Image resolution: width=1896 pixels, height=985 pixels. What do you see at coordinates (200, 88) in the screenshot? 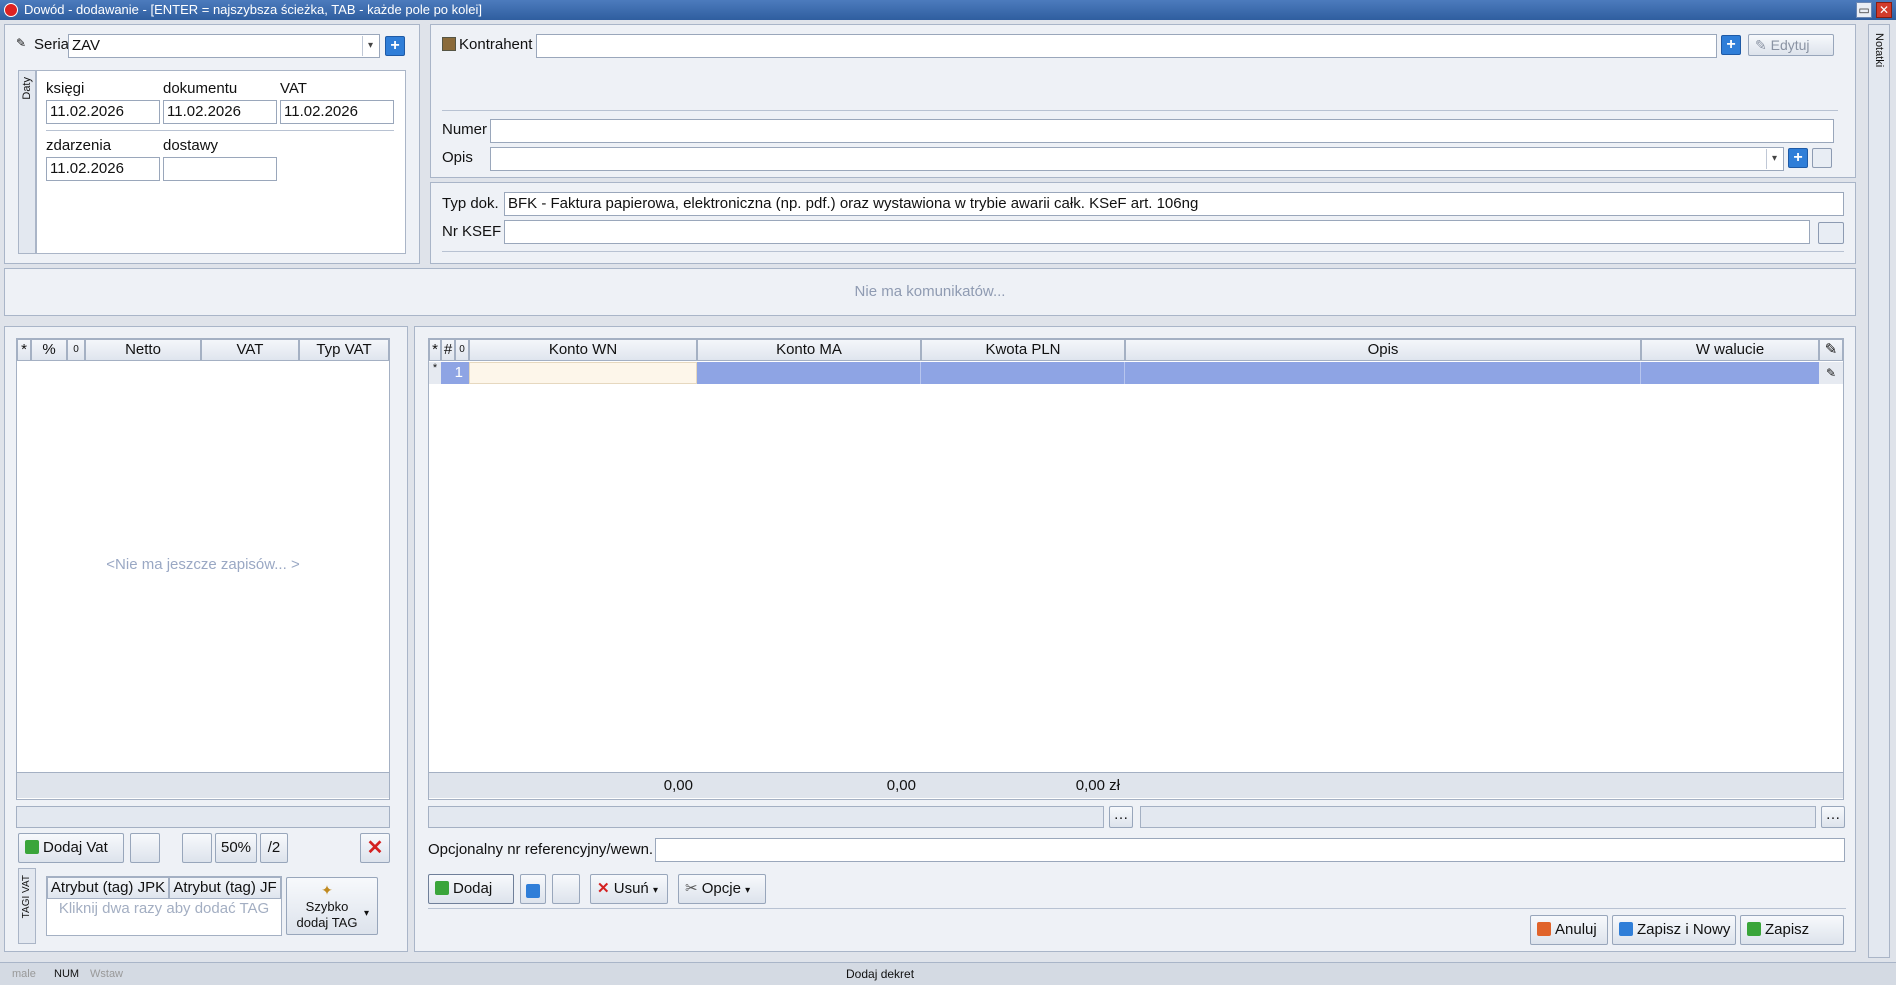
I see `dokumentu-label: dokumentu` at bounding box center [200, 88].